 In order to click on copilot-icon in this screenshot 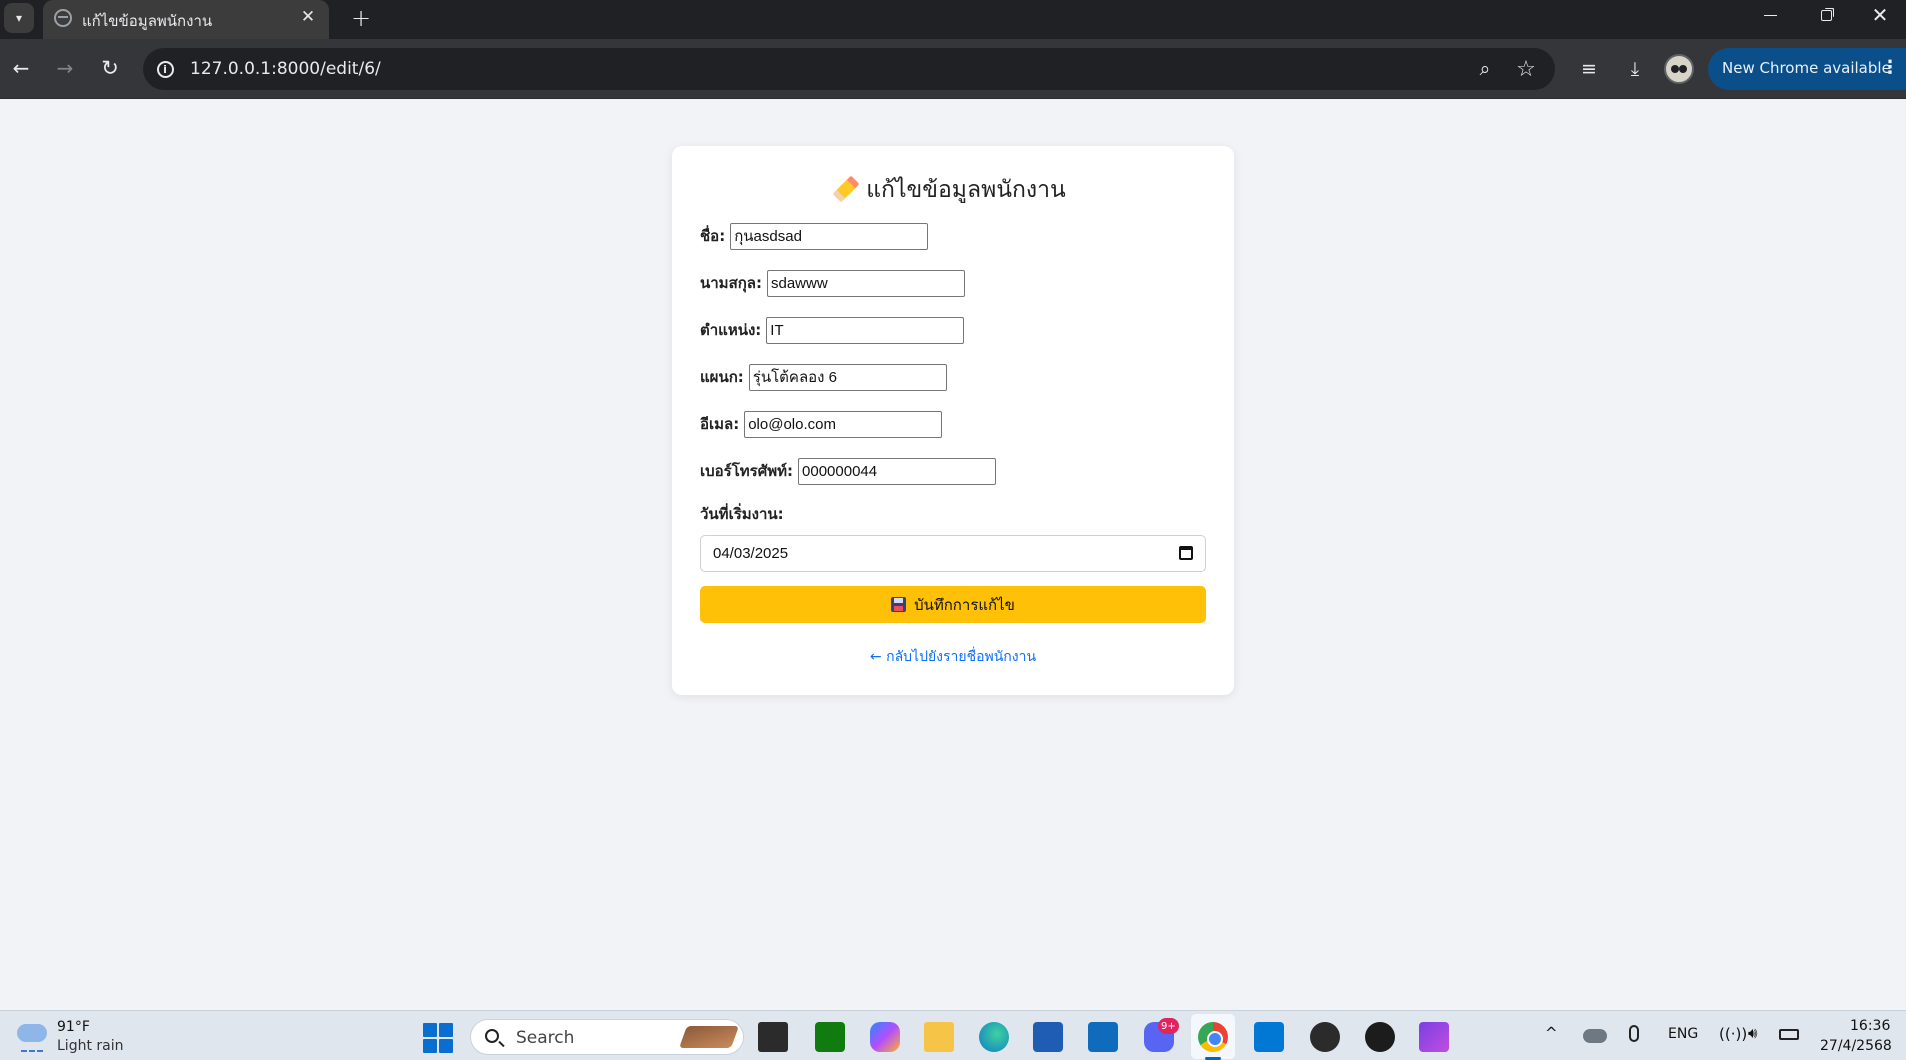, I will do `click(885, 1037)`.